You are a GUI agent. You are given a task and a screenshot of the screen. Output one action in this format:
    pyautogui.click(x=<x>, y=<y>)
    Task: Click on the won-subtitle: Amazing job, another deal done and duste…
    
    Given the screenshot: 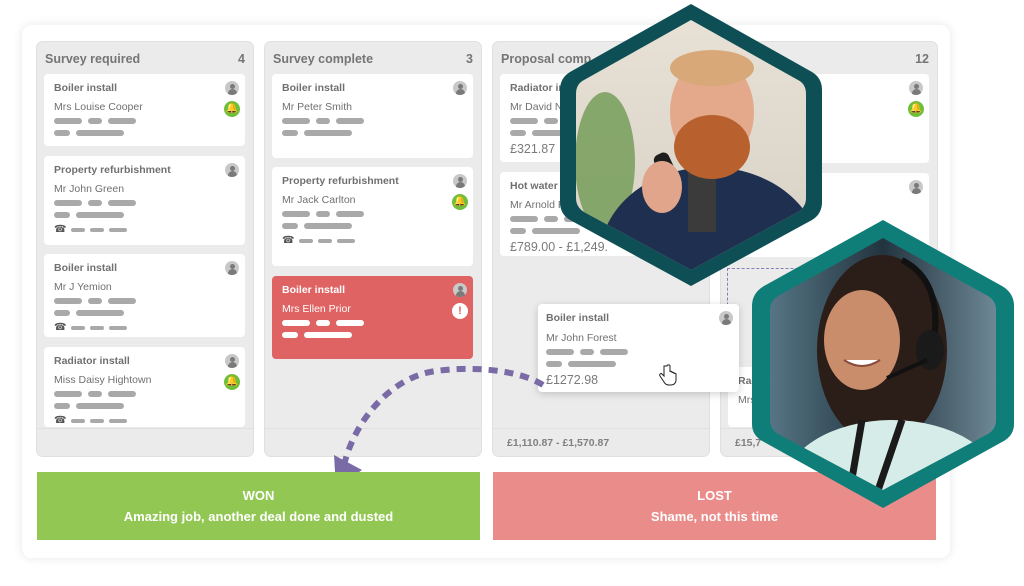 What is the action you would take?
    pyautogui.click(x=258, y=516)
    